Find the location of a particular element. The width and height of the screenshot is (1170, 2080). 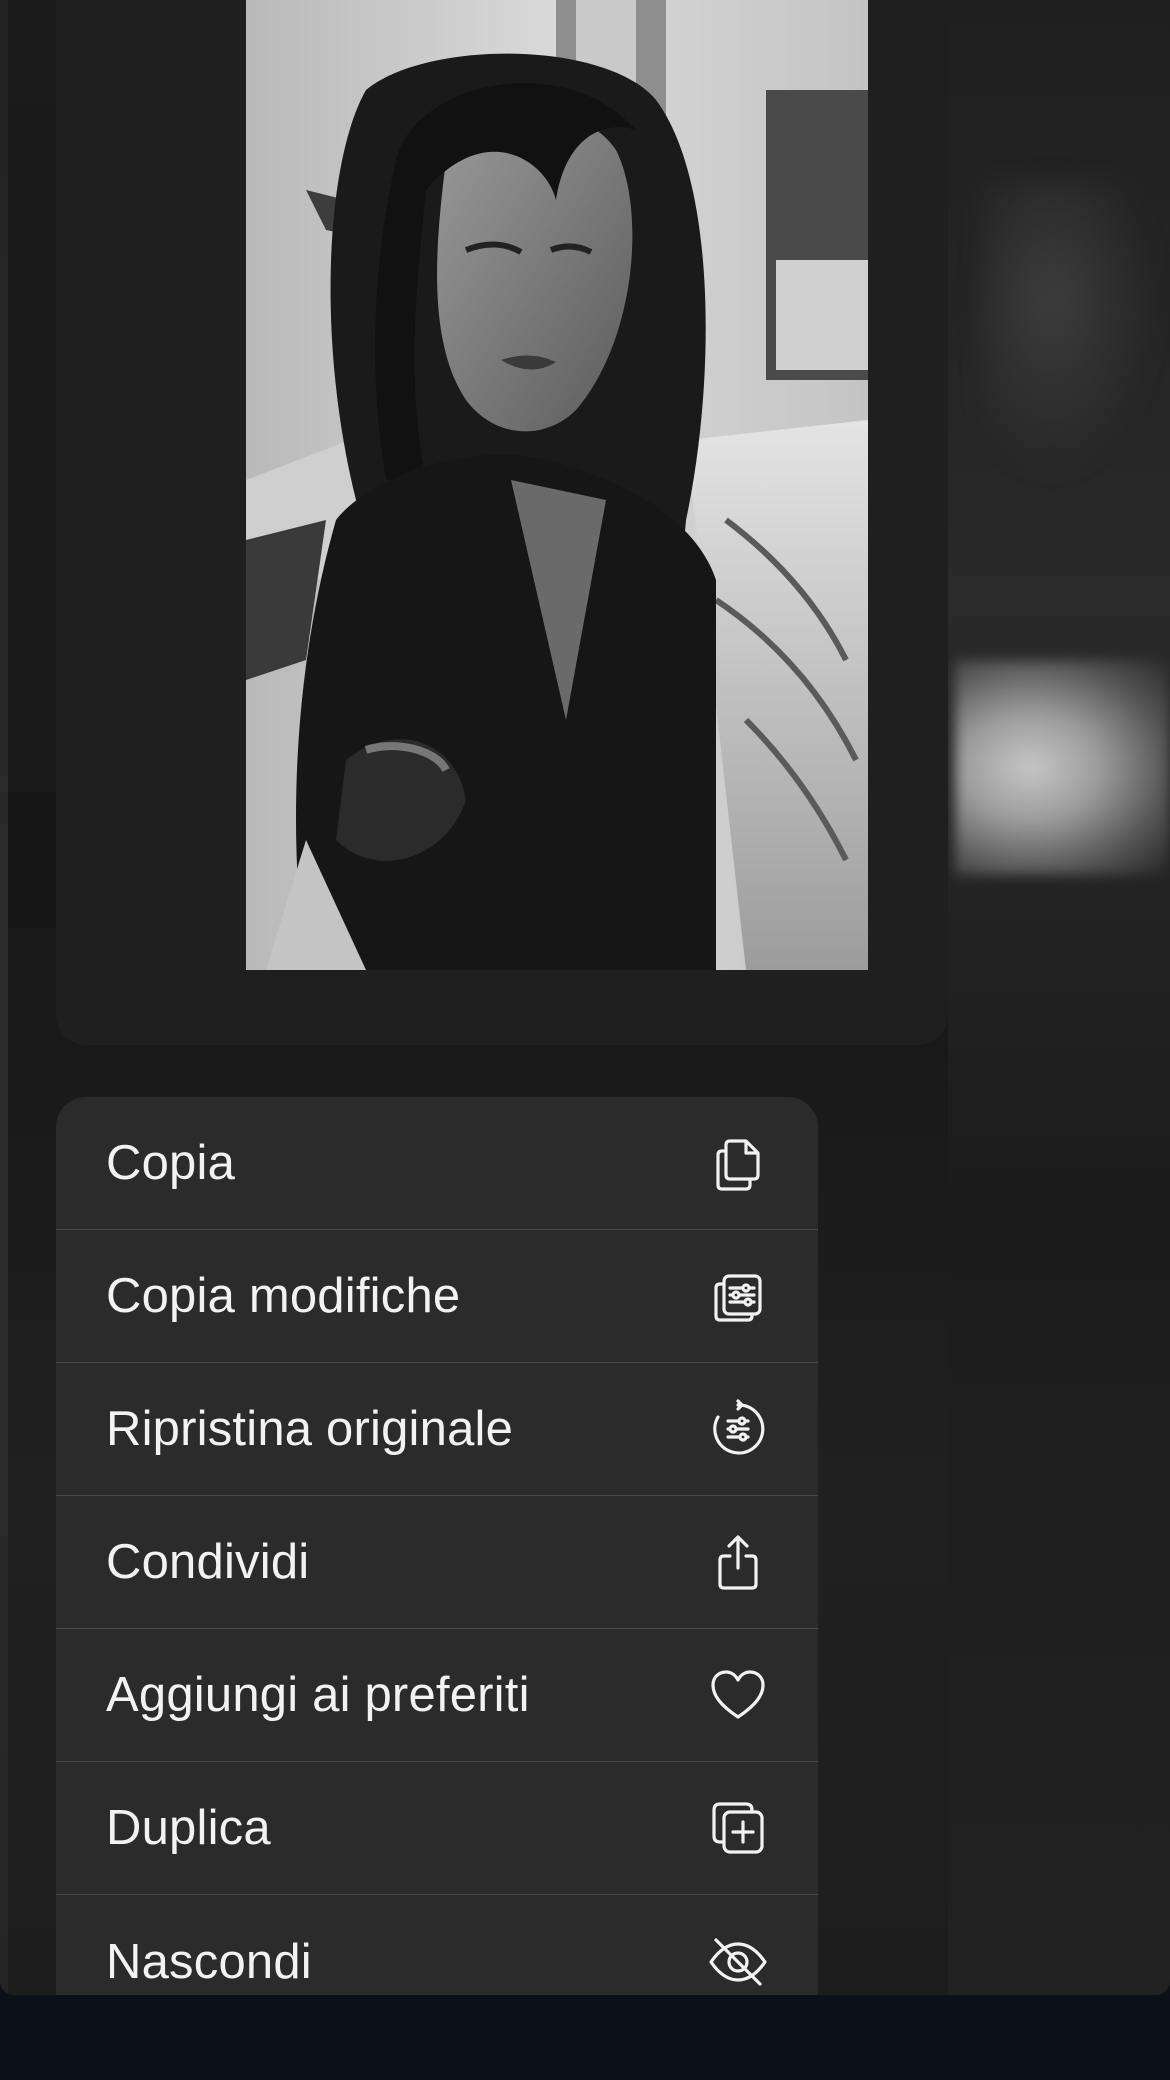

menu-item-revert: Ripristina originale is located at coordinates (437, 1429).